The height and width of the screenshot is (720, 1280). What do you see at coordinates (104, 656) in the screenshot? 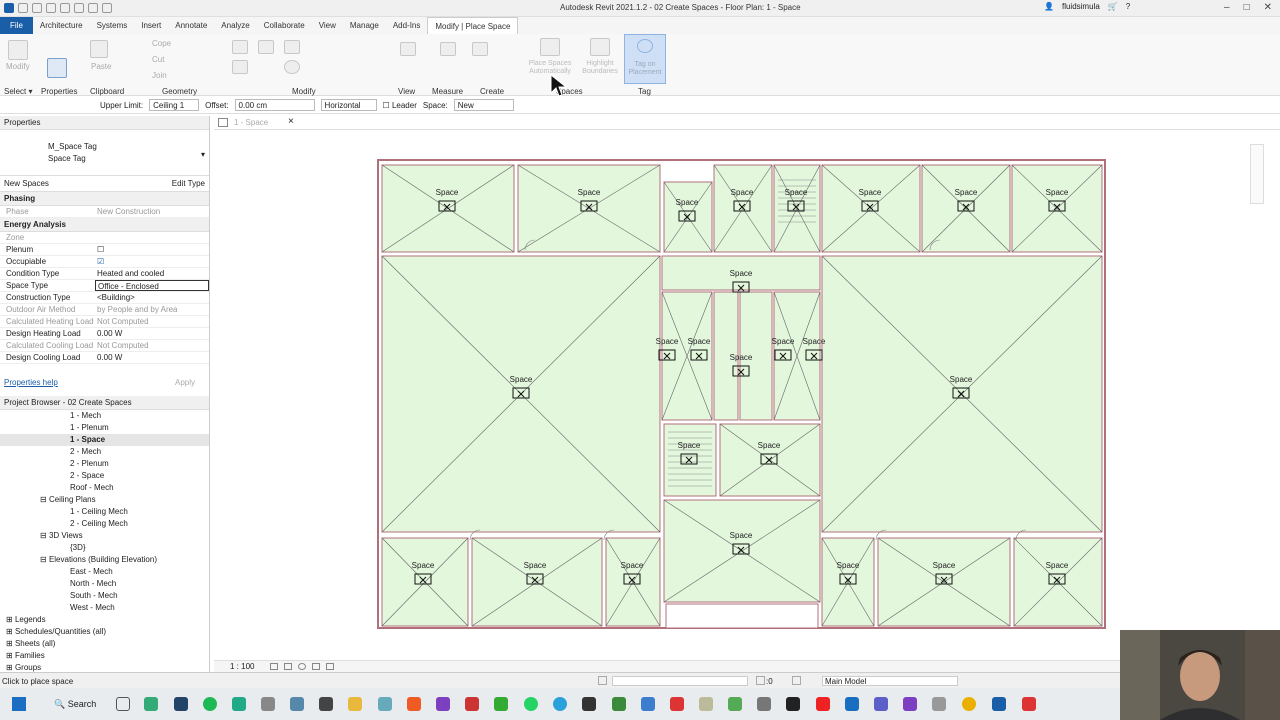
I see `browser-item: ⊞ Families` at bounding box center [104, 656].